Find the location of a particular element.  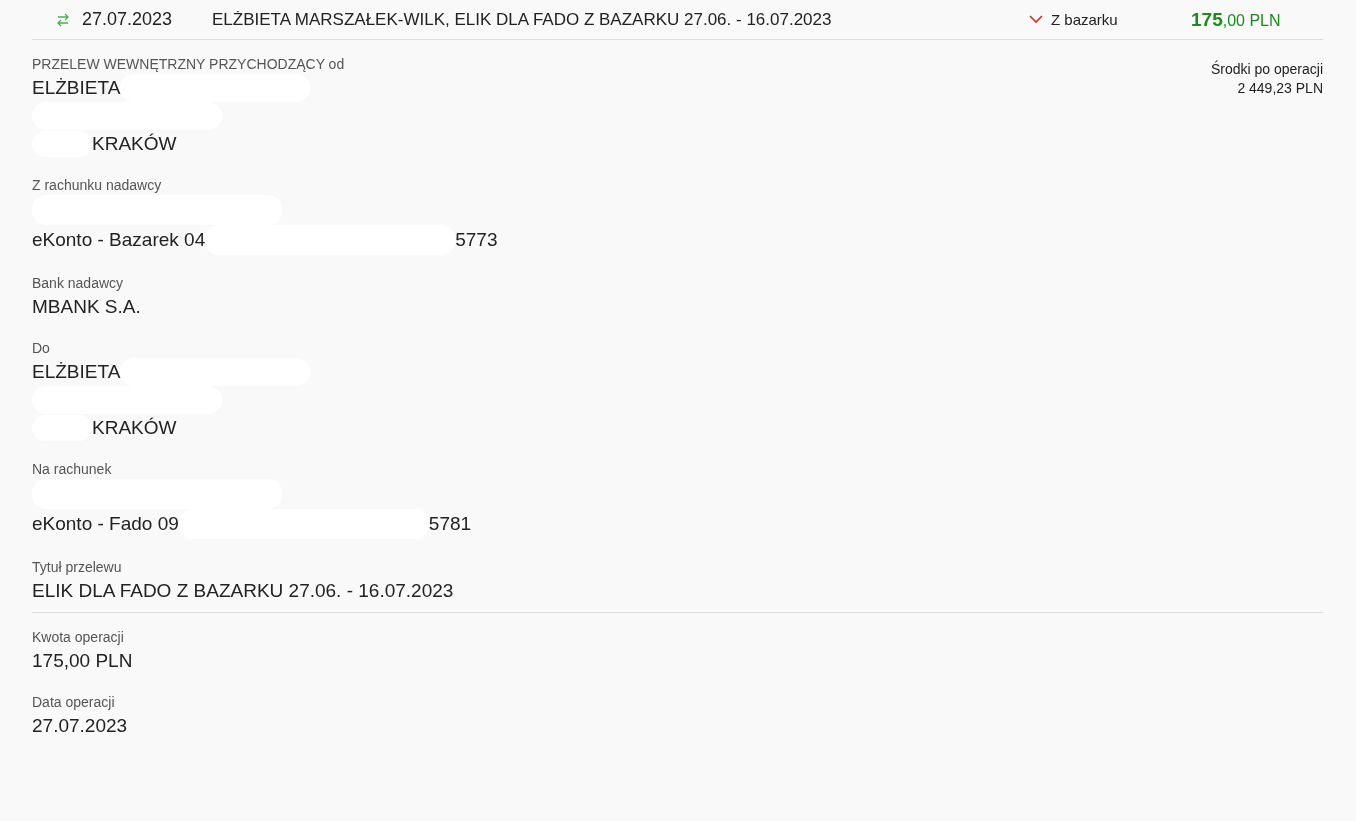

field-value: 175,00 PLN is located at coordinates (82, 660).